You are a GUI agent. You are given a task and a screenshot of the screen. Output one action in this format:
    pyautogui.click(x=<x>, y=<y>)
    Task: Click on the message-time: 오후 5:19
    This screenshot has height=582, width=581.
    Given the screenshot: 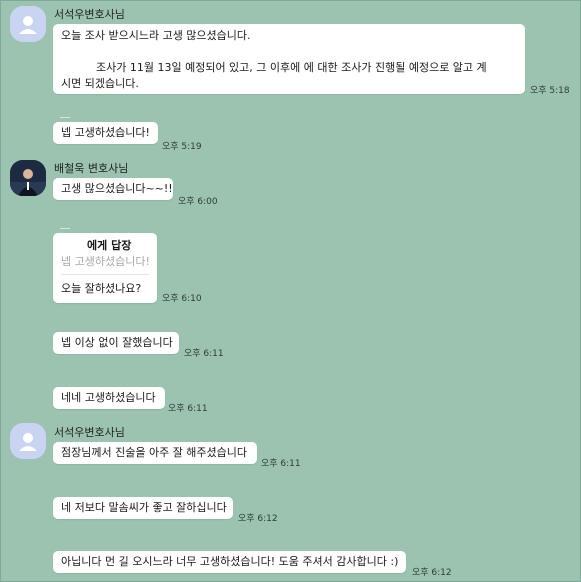 What is the action you would take?
    pyautogui.click(x=182, y=147)
    